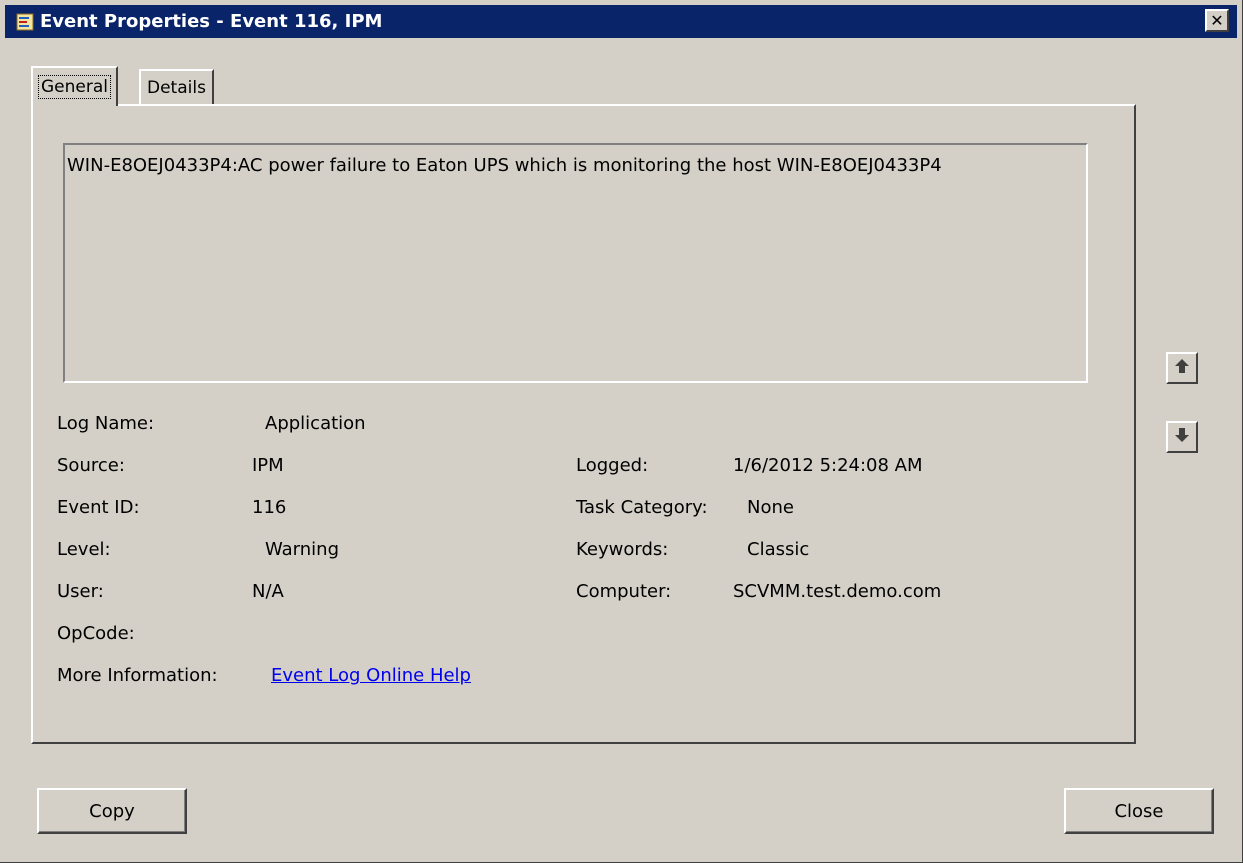  What do you see at coordinates (80, 591) in the screenshot?
I see `user-label: User:` at bounding box center [80, 591].